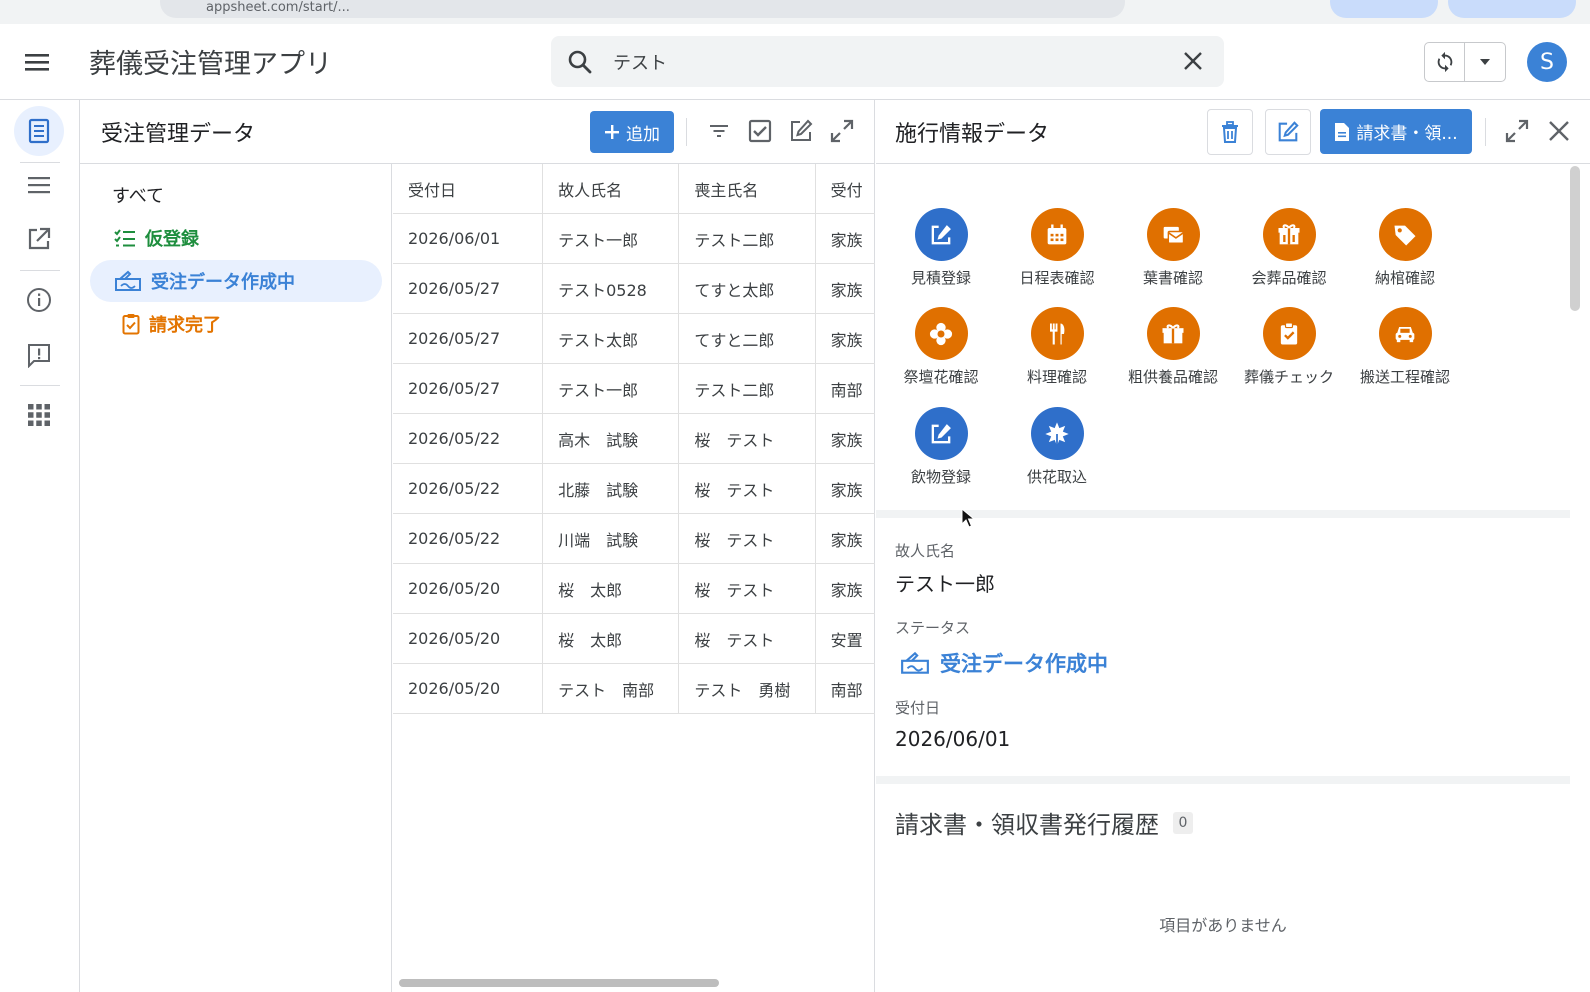 Image resolution: width=1590 pixels, height=992 pixels. Describe the element at coordinates (210, 64) in the screenshot. I see `app-title: 葬儀受注管理アプリ` at that location.